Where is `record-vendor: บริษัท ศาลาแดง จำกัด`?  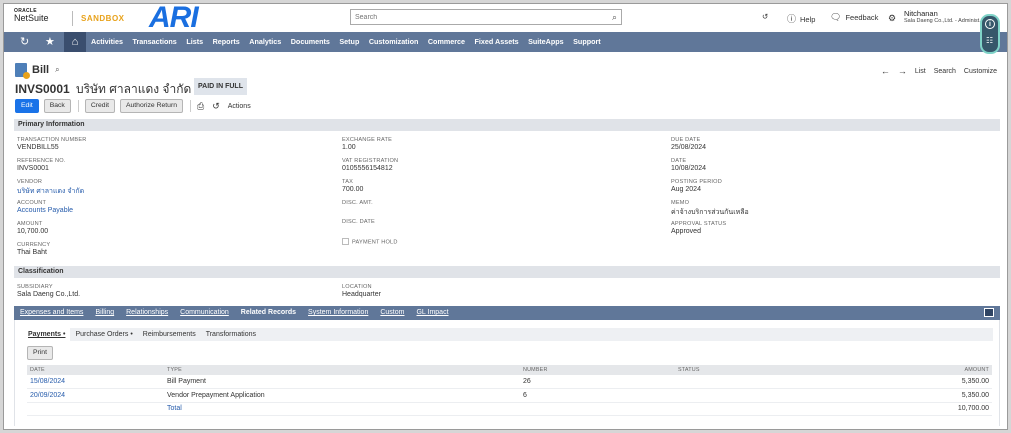
record-vendor: บริษัท ศาลาแดง จำกัด is located at coordinates (134, 89).